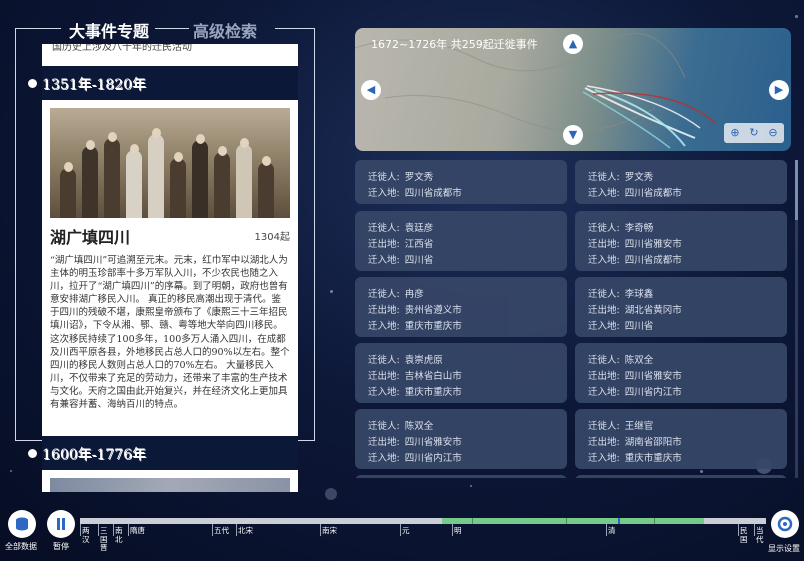  I want to click on destination-row: 迁入地: 四川省, so click(400, 259).